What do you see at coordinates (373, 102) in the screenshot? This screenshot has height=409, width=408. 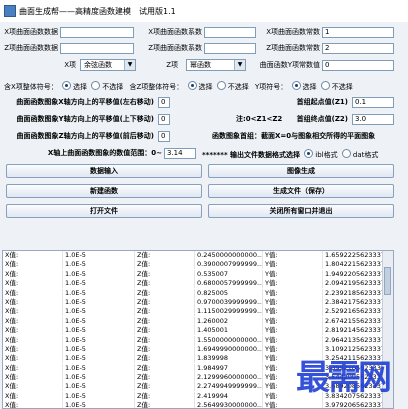 I see `z1-field: 0.1` at bounding box center [373, 102].